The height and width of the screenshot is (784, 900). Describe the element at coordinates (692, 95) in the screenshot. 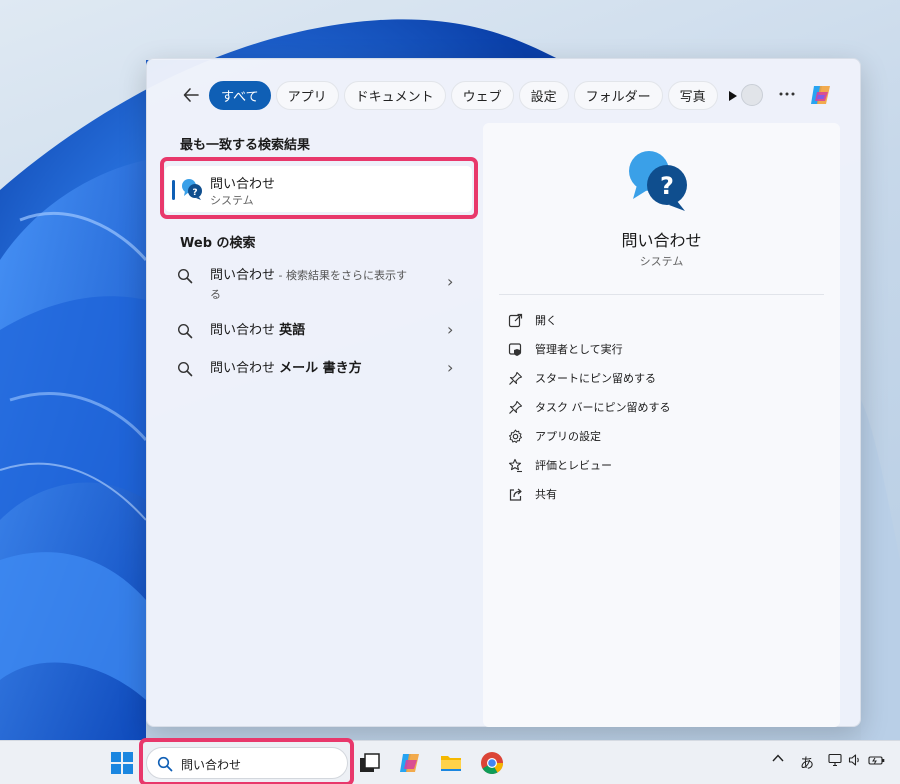

I see `filter-chip-photos: 写真` at that location.